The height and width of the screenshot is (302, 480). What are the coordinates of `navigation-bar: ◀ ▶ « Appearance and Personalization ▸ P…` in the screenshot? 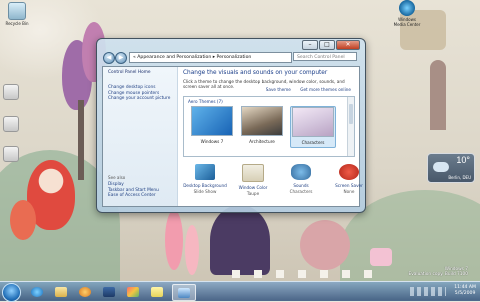 It's located at (231, 58).